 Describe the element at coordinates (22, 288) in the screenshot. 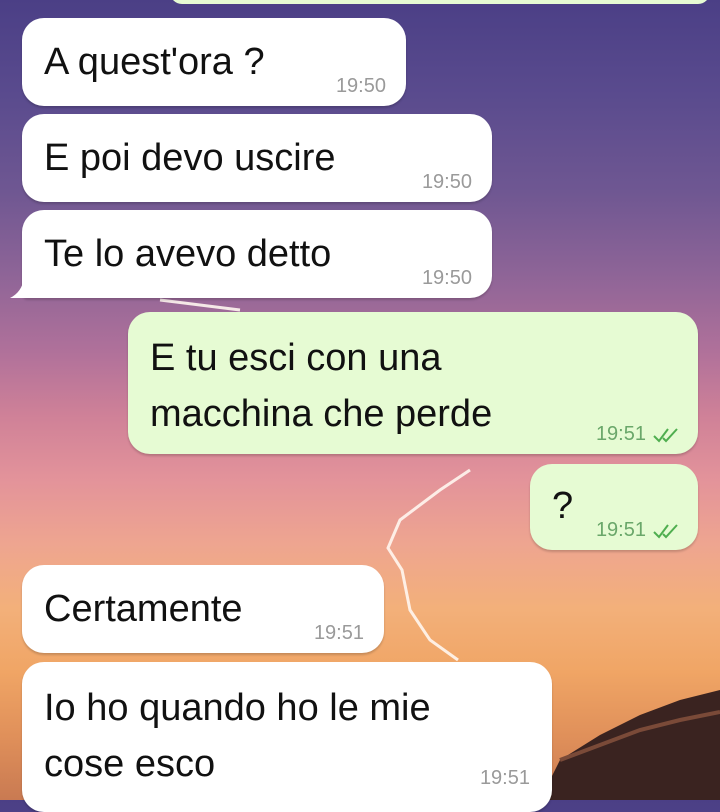

I see `bubble-tail` at that location.